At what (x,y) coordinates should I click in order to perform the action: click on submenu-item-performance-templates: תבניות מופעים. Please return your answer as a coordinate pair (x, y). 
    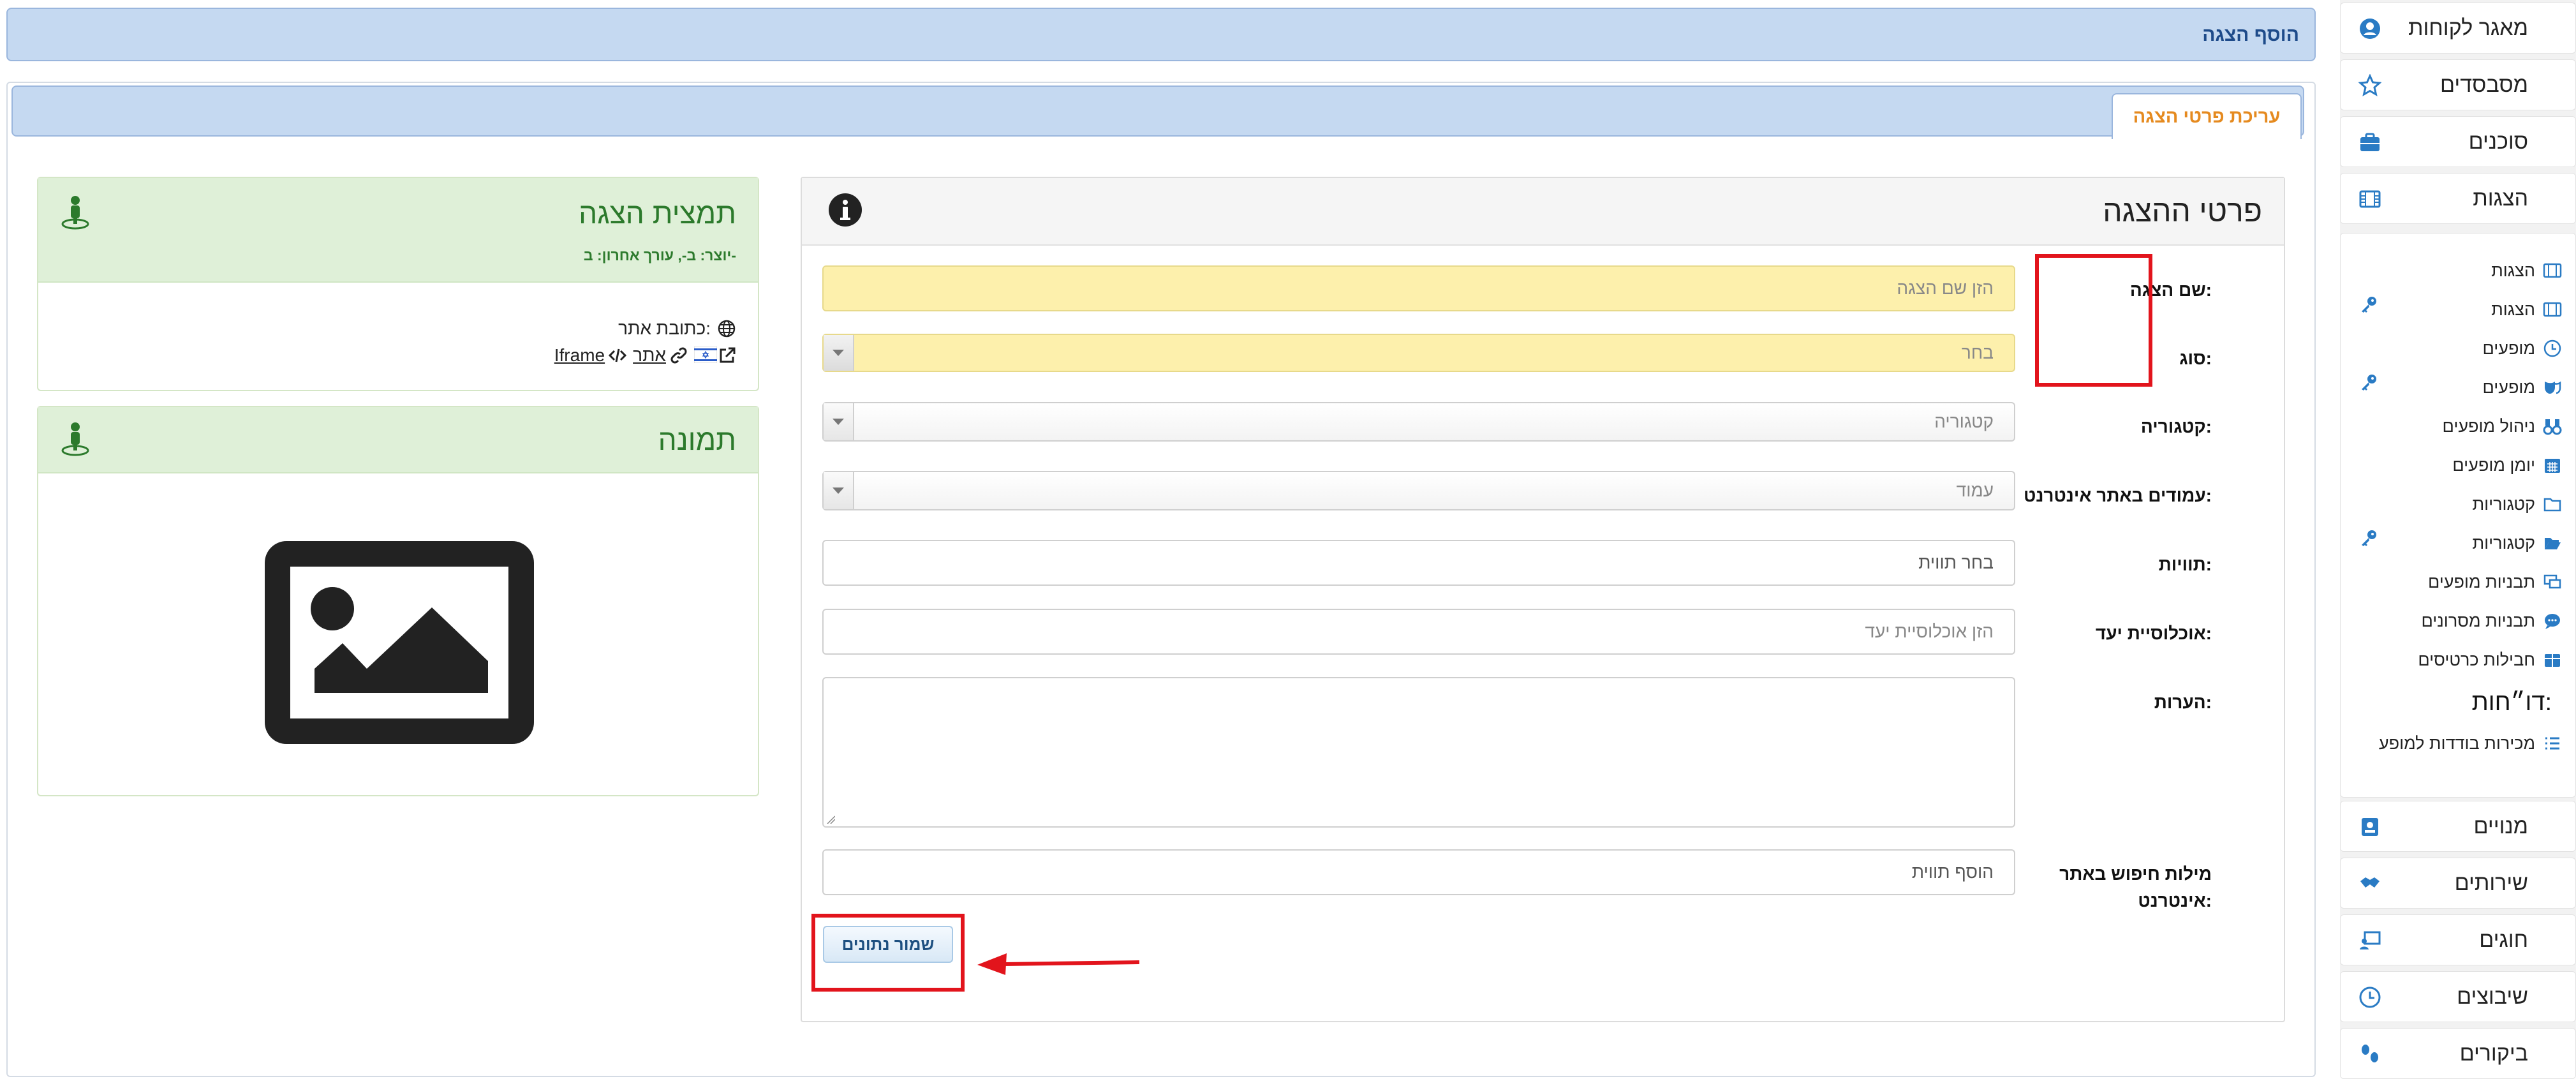
    Looking at the image, I should click on (2495, 582).